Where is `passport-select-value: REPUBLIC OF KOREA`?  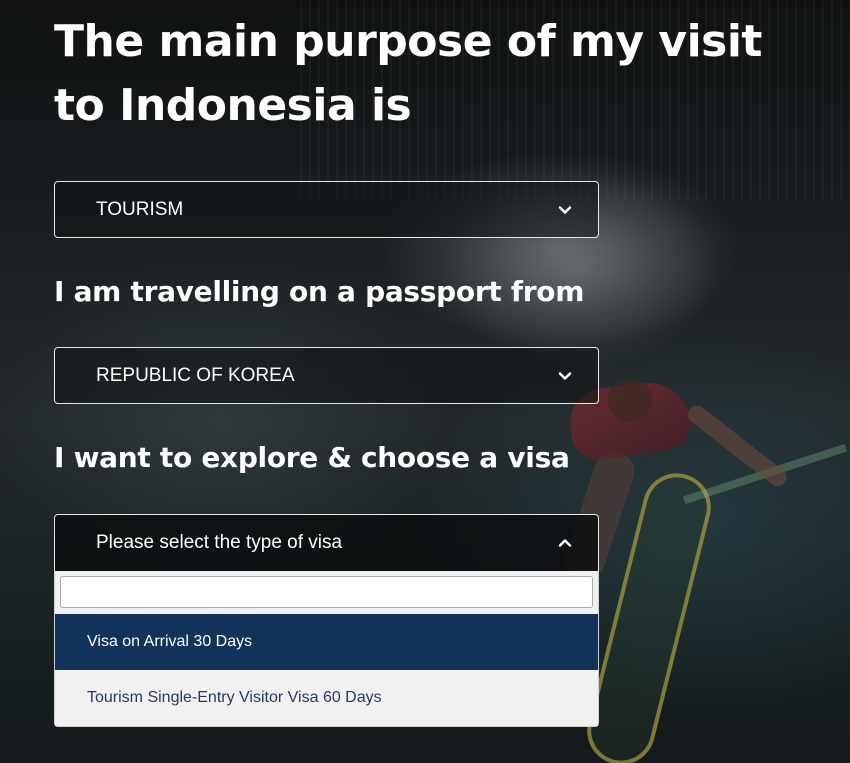 passport-select-value: REPUBLIC OF KOREA is located at coordinates (195, 375).